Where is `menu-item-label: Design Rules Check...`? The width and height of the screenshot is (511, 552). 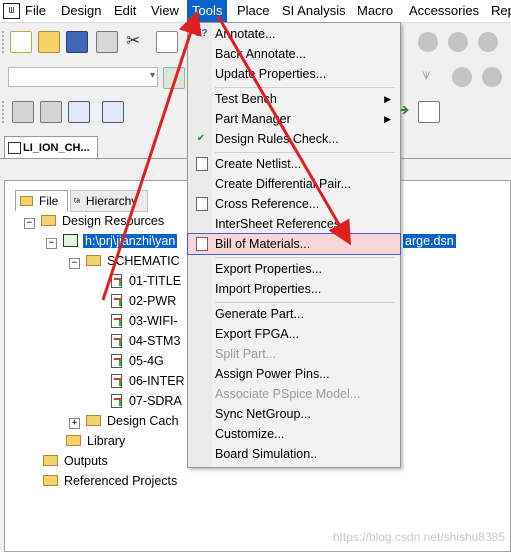 menu-item-label: Design Rules Check... is located at coordinates (277, 139).